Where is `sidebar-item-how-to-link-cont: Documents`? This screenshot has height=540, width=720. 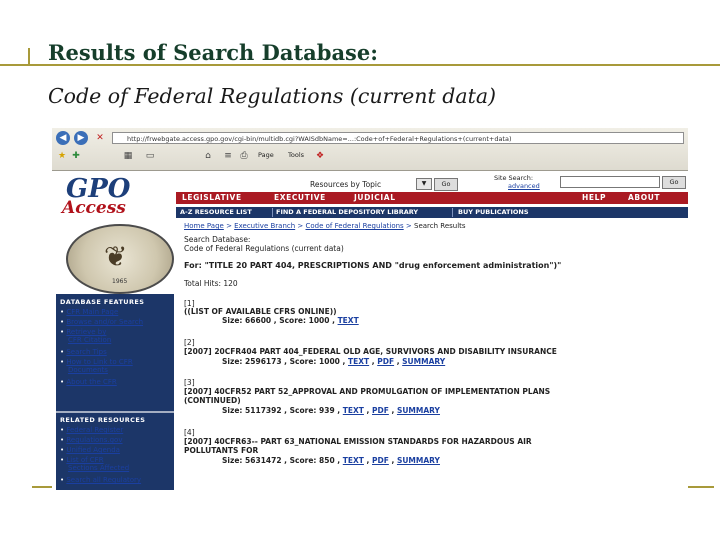 sidebar-item-how-to-link-cont: Documents is located at coordinates (88, 370).